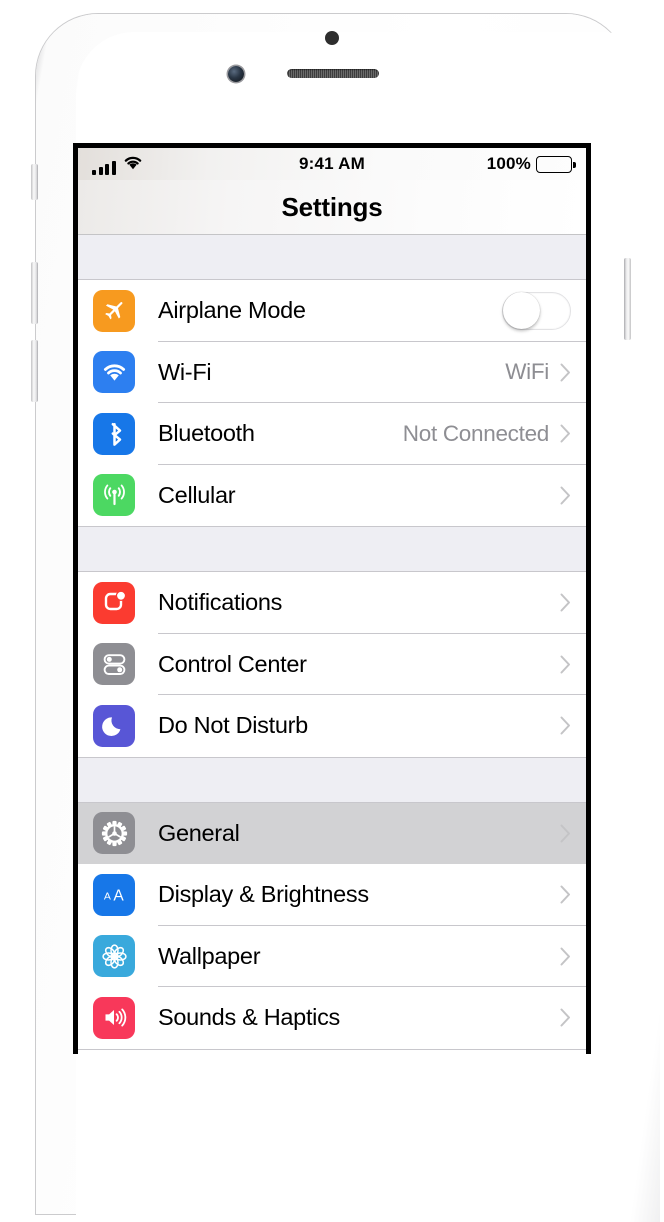 The image size is (664, 1222). I want to click on page-title: Settings, so click(332, 206).